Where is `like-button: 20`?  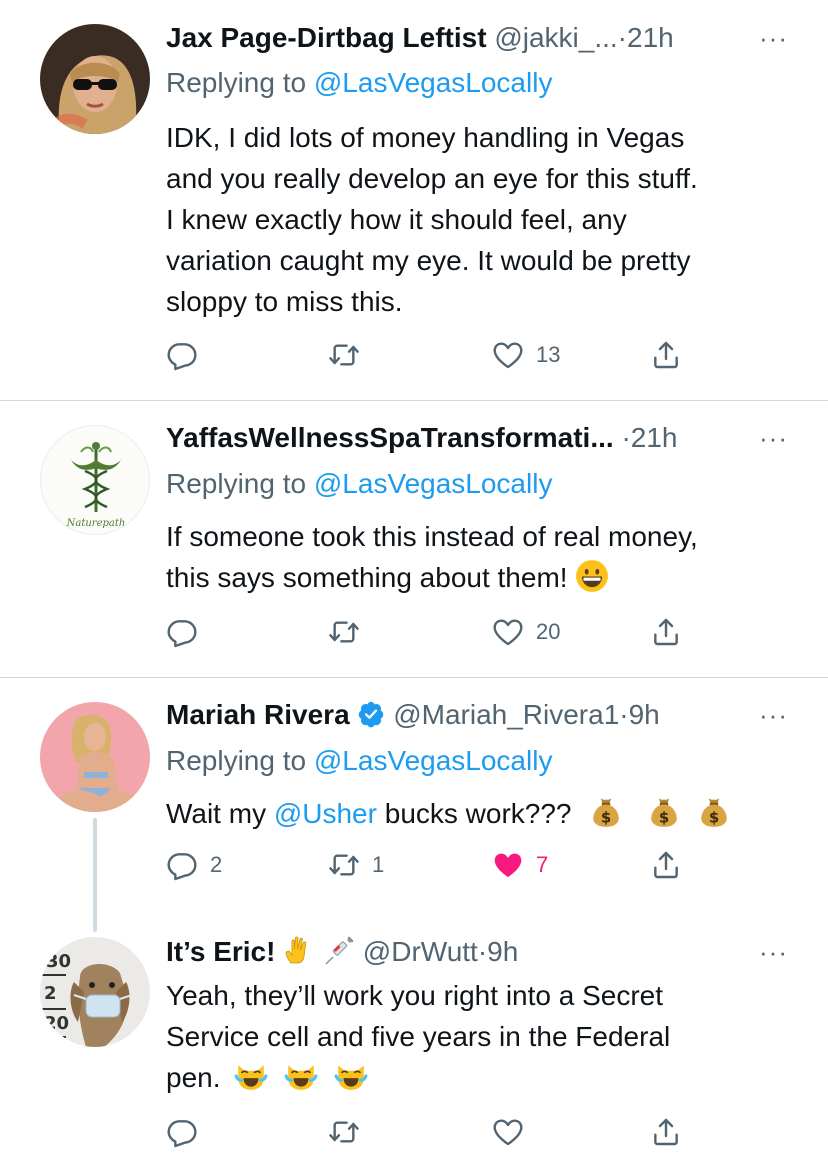
like-button: 20 is located at coordinates (526, 632).